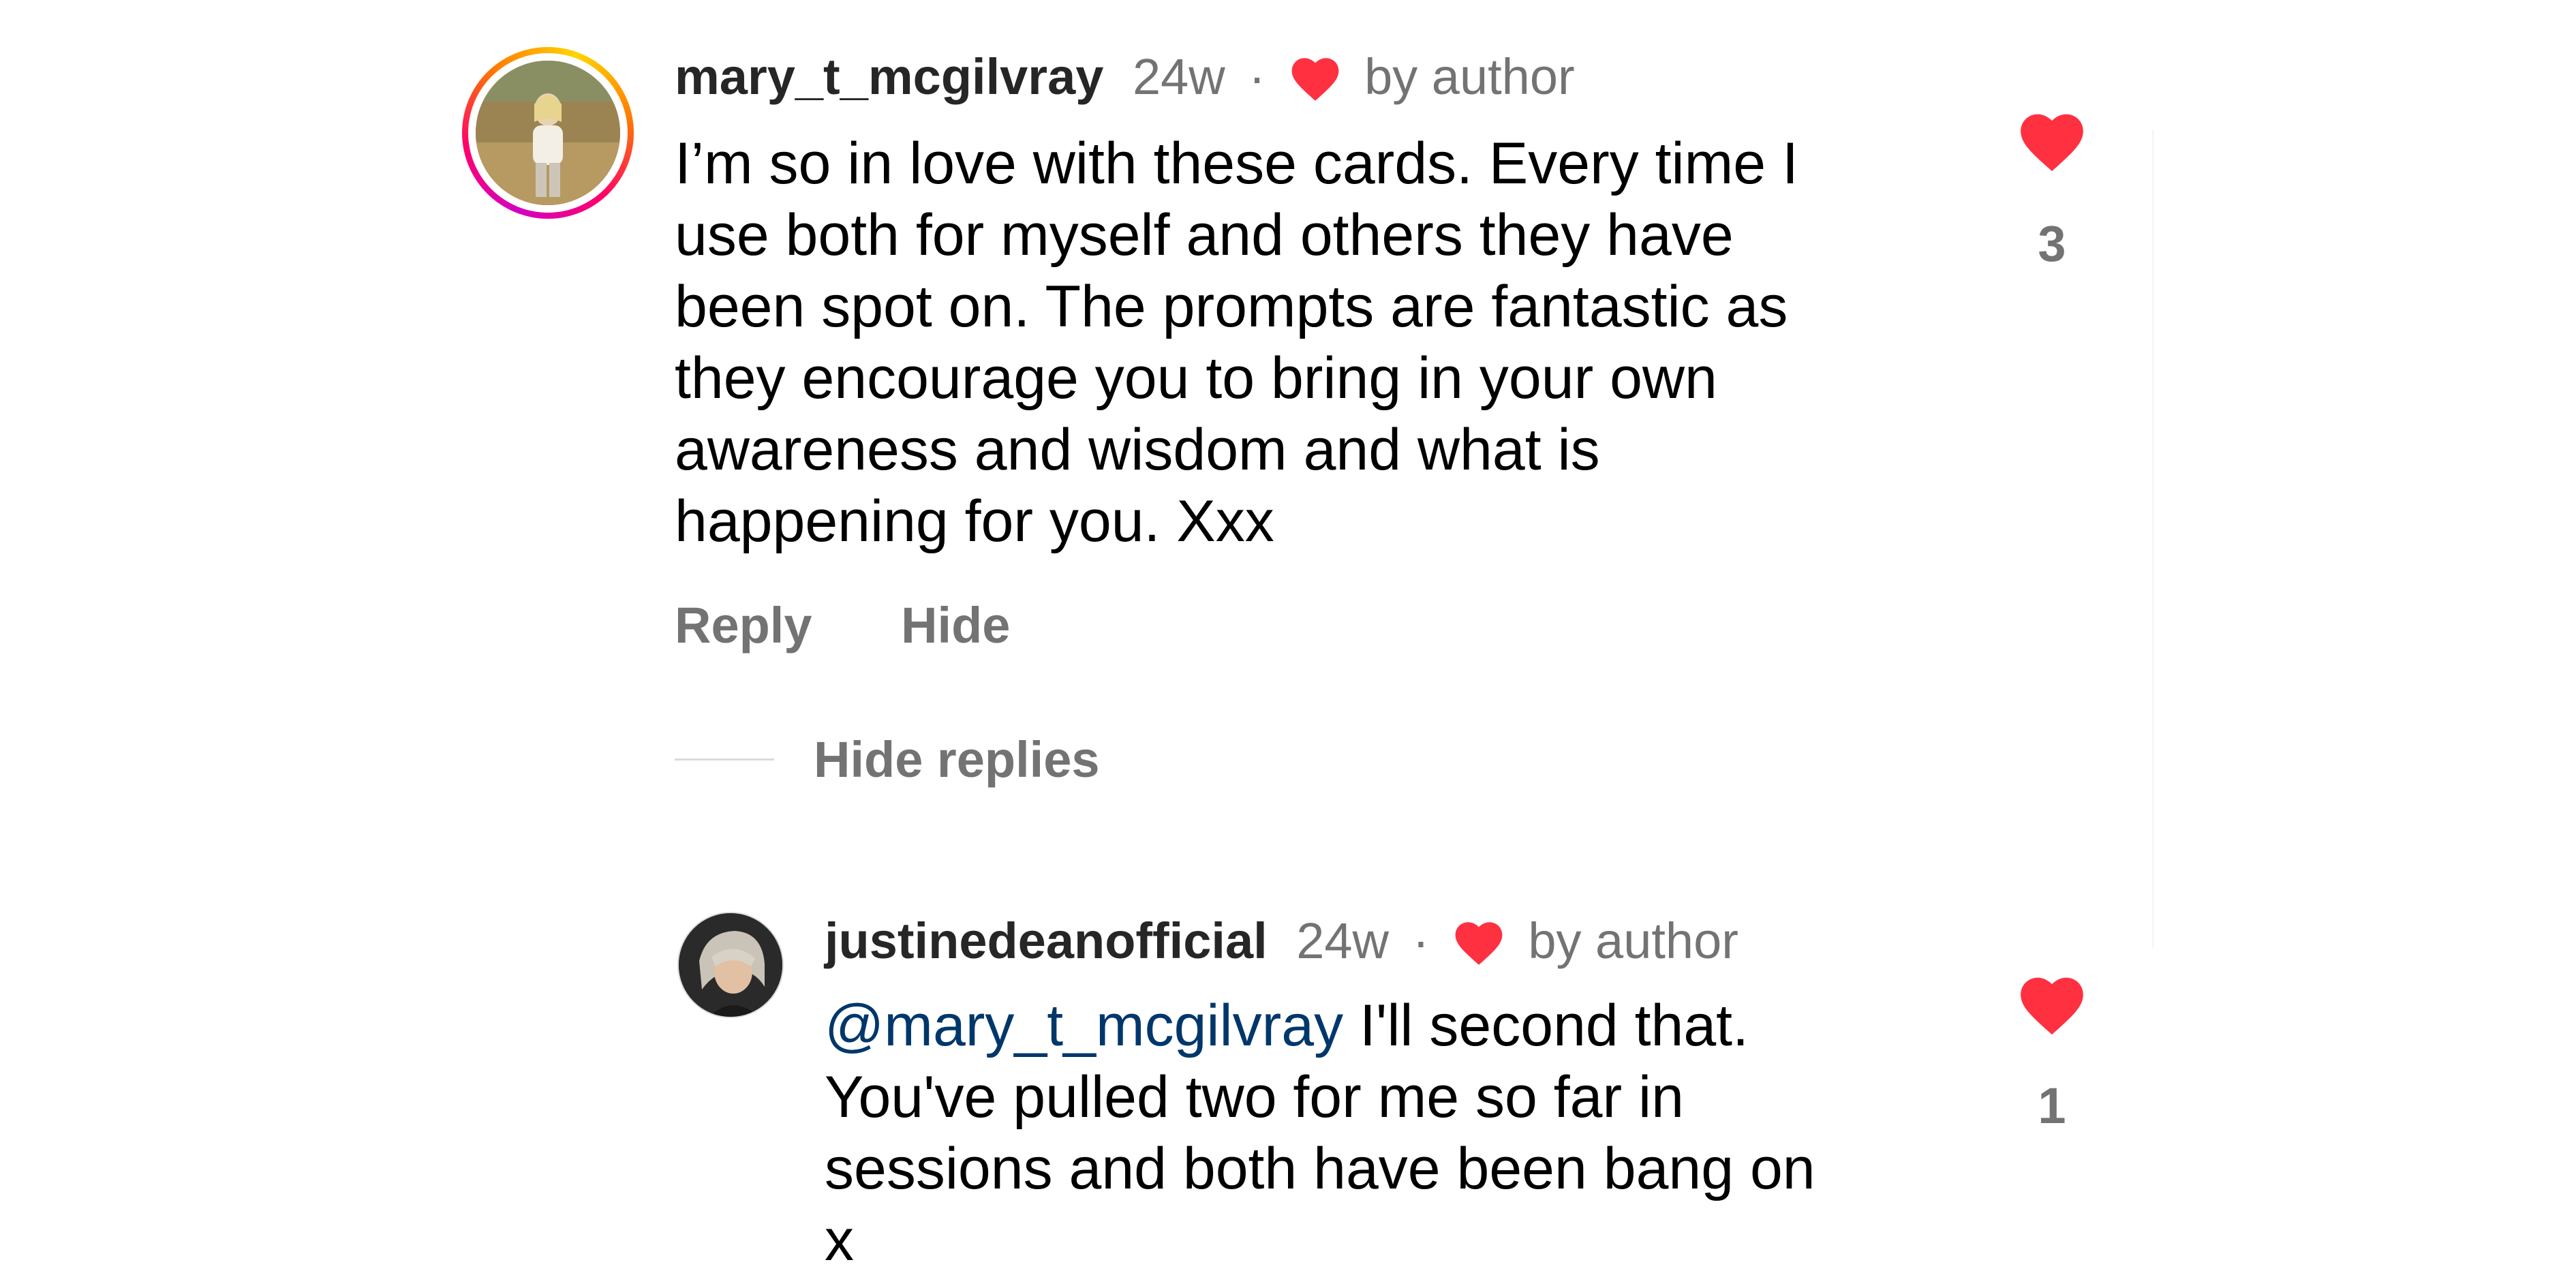 The image size is (2576, 1288). I want to click on hide-replies-line, so click(724, 759).